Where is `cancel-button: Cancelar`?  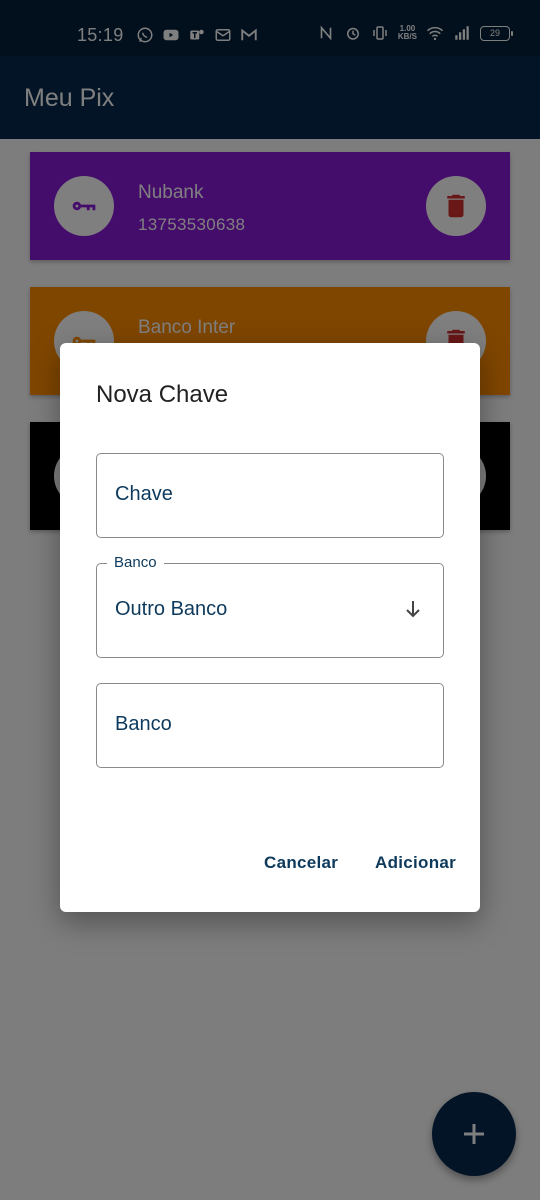
cancel-button: Cancelar is located at coordinates (301, 863).